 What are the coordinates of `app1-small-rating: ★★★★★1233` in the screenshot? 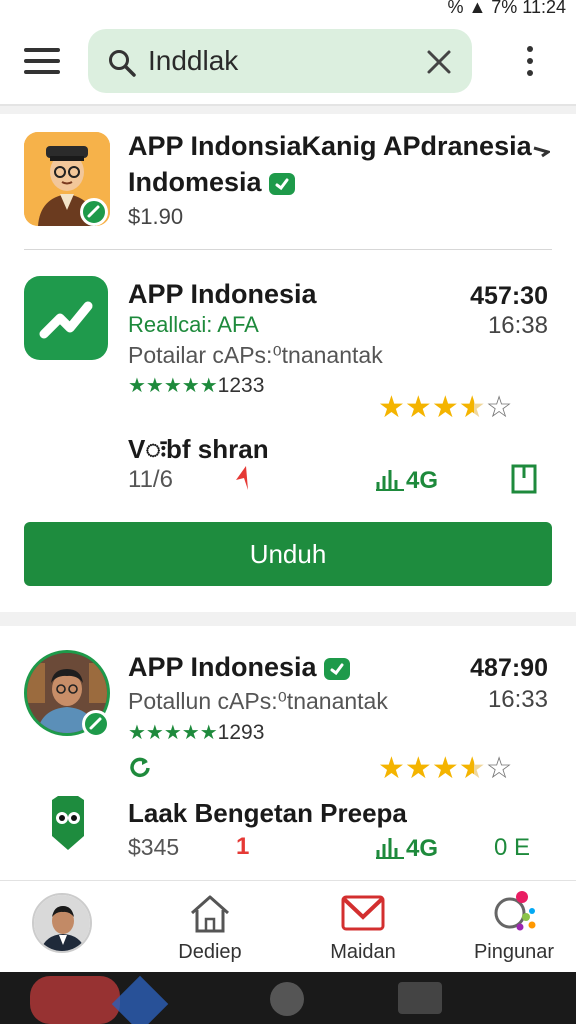 It's located at (196, 385).